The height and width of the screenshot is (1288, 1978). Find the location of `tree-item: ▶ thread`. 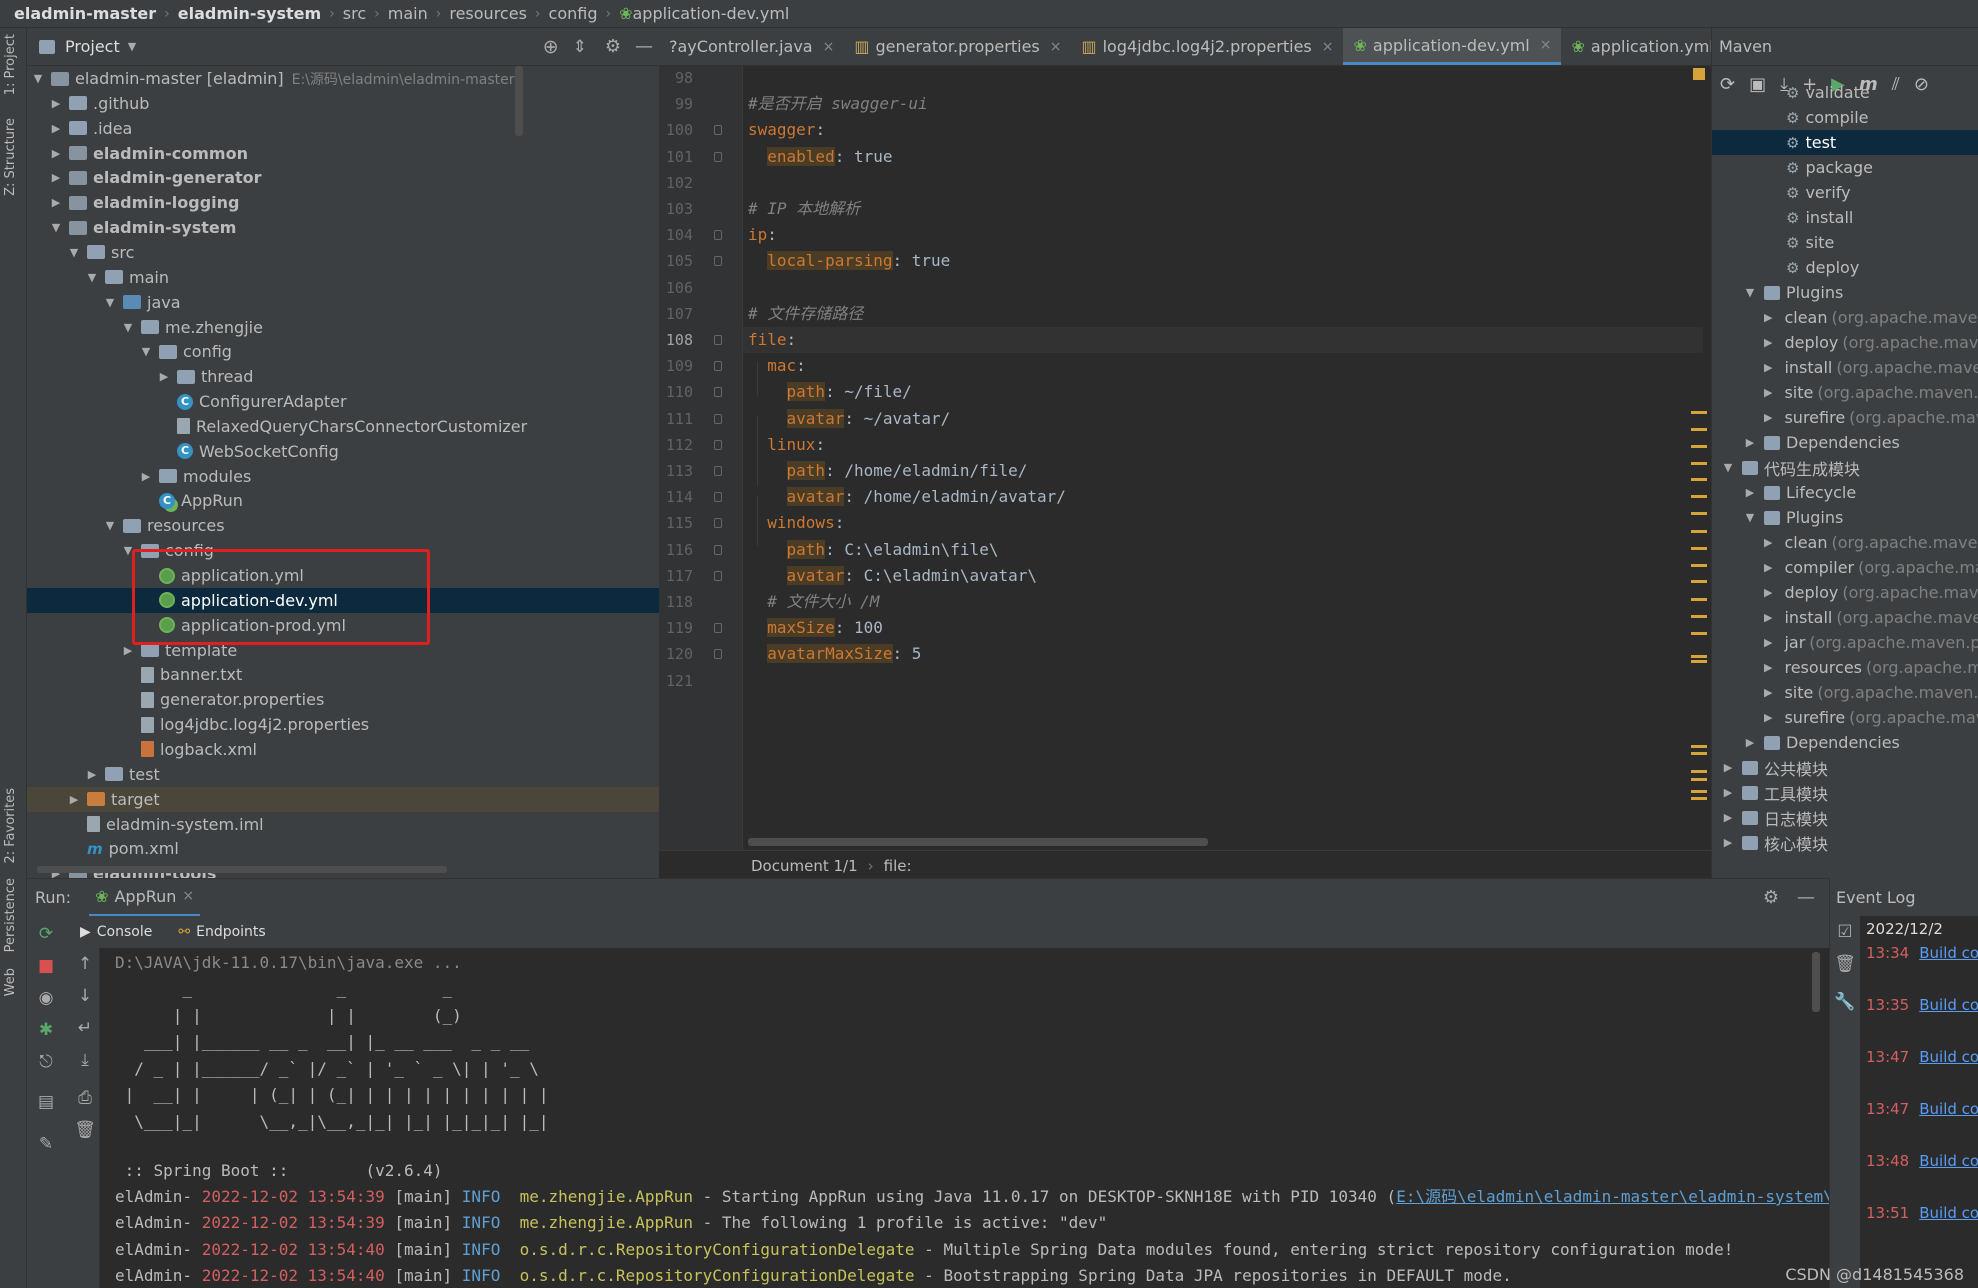

tree-item: ▶ thread is located at coordinates (343, 376).